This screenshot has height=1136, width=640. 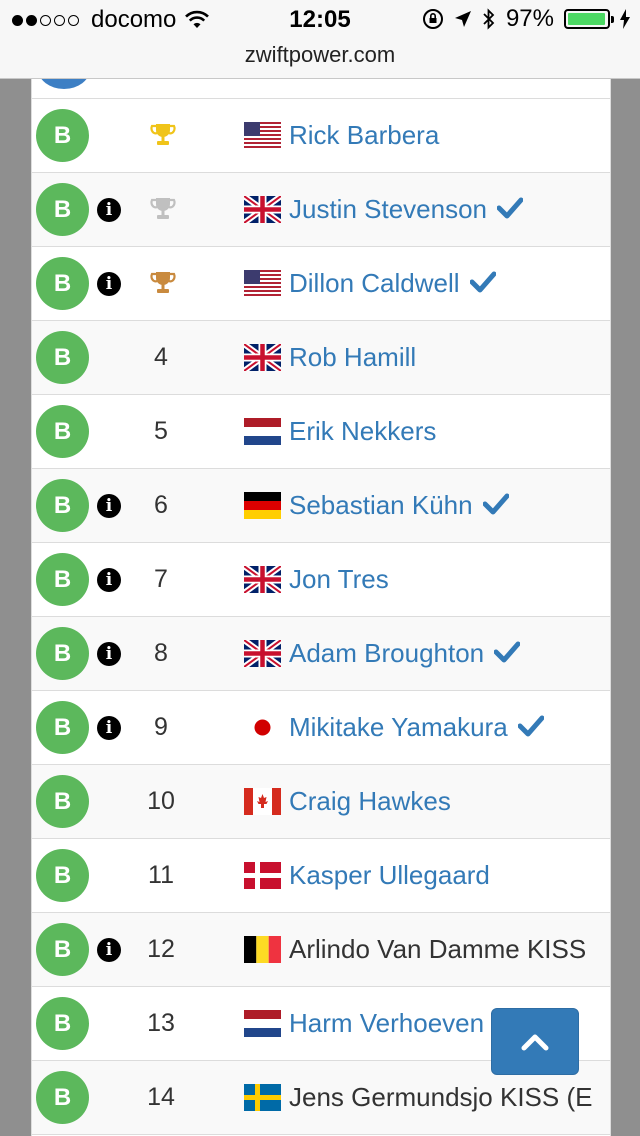 I want to click on rider-name-text: Rob Hamill, so click(x=352, y=357).